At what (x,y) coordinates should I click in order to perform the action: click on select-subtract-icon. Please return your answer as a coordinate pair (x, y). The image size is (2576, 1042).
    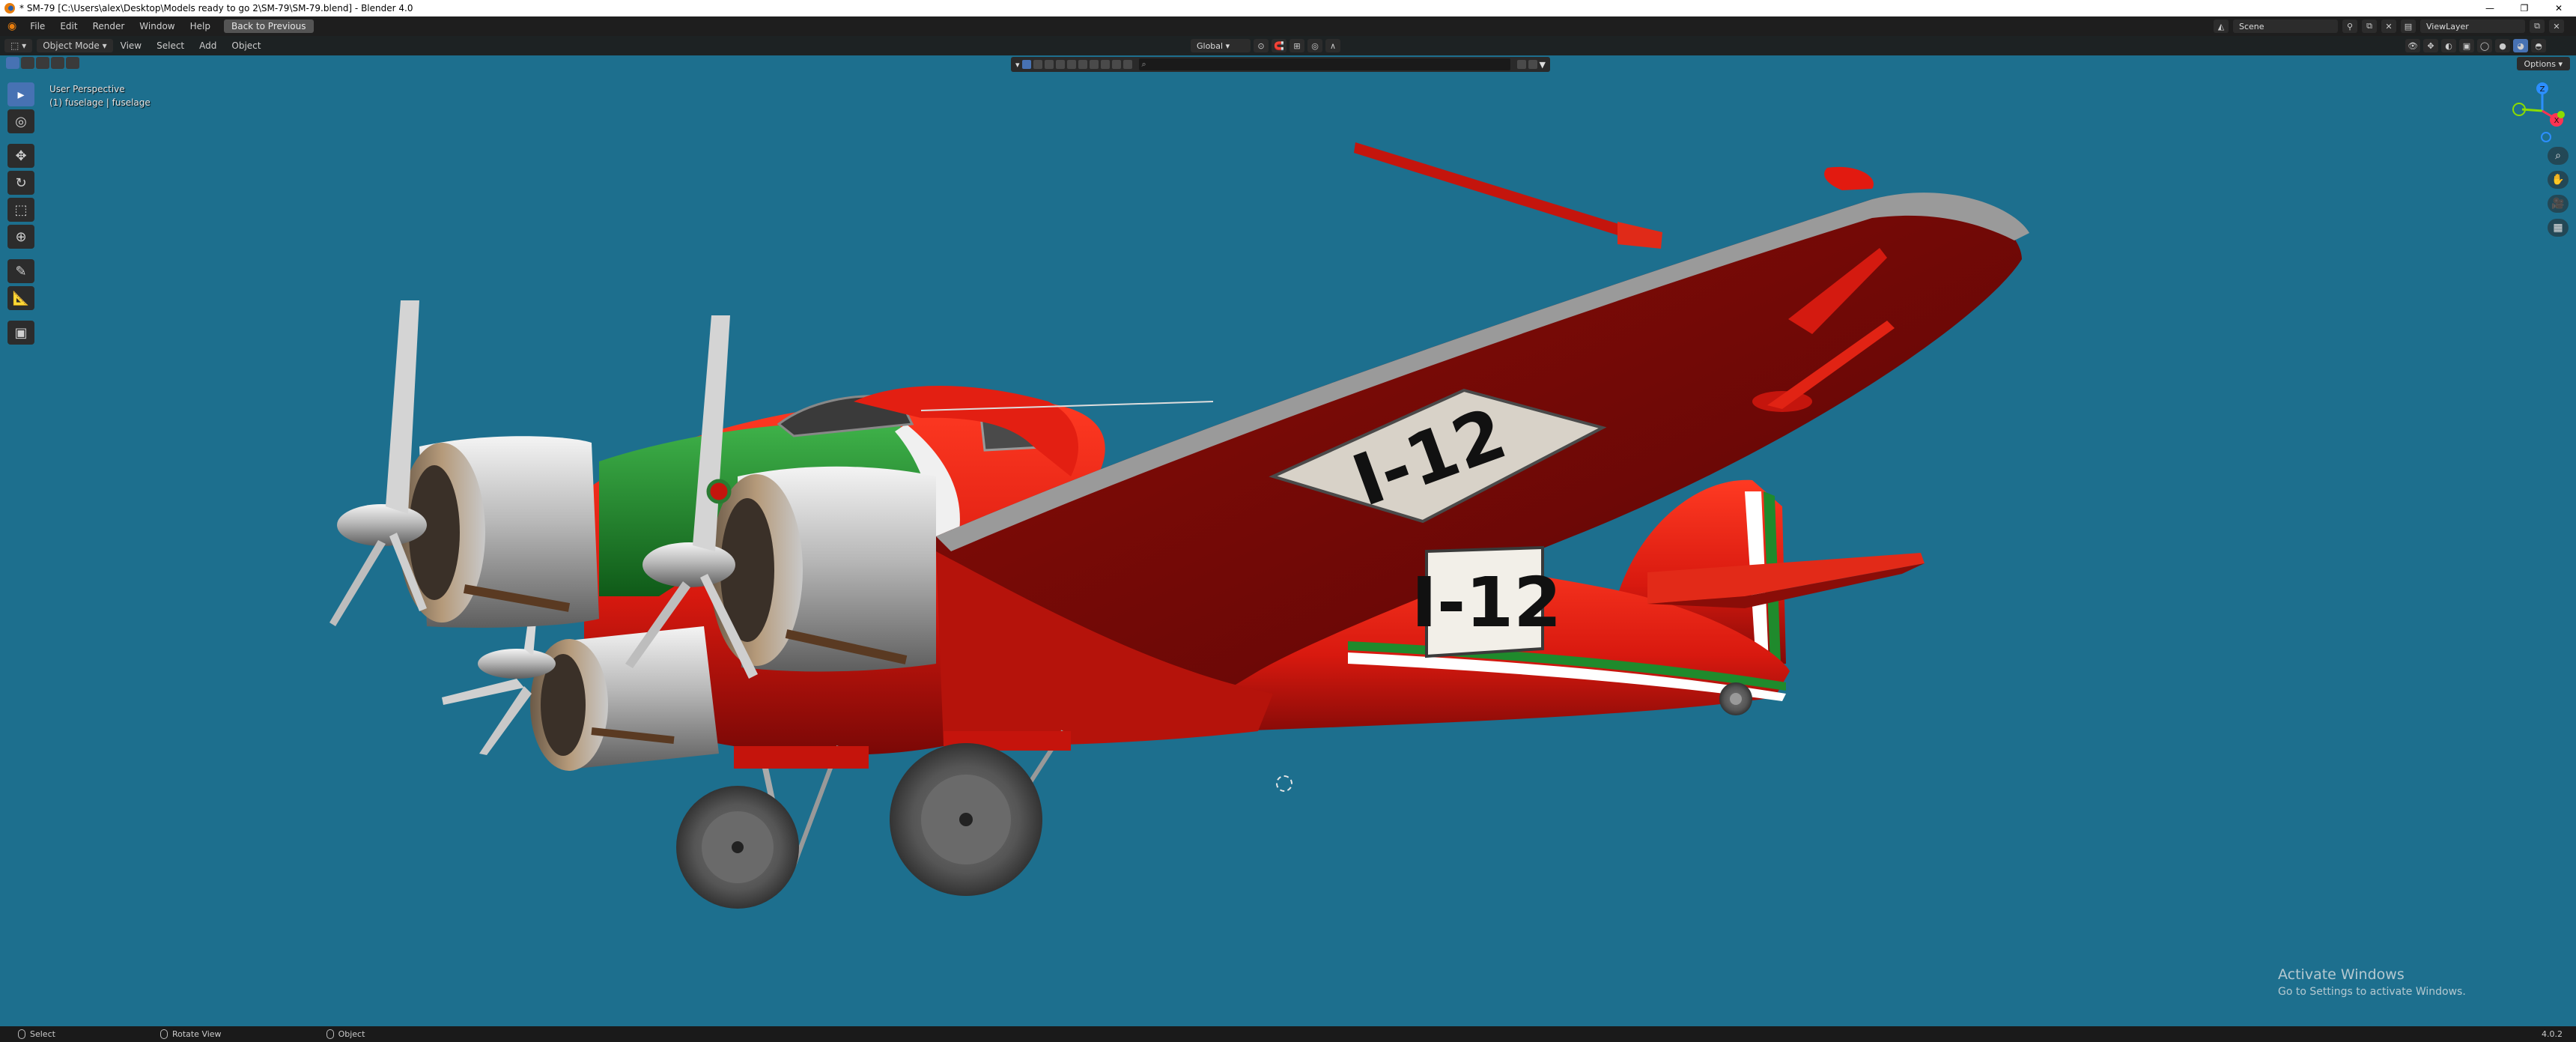
    Looking at the image, I should click on (42, 63).